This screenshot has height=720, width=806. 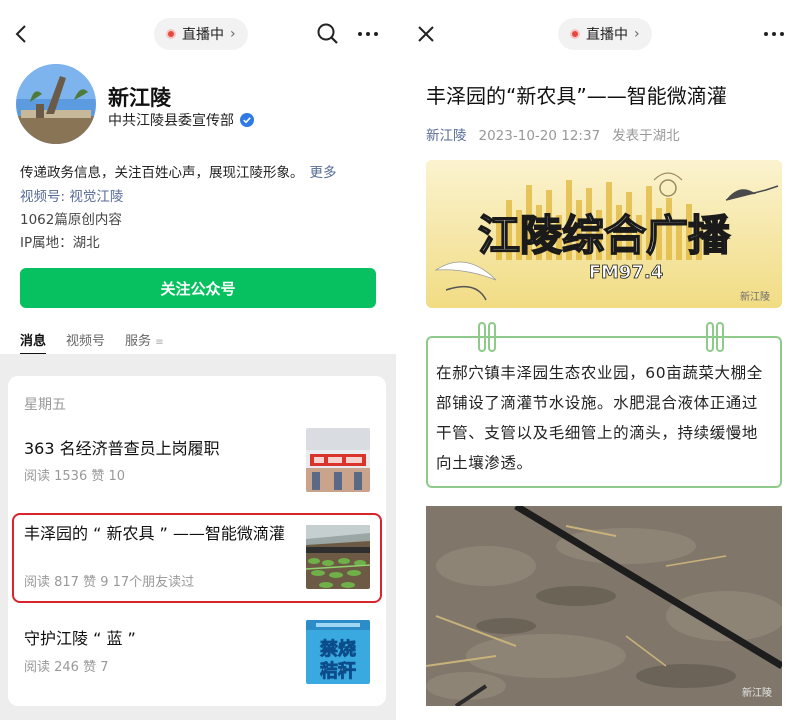 I want to click on intro-text: 传递政务信息，关注百姓心声，展现江陵形象。, so click(x=162, y=173).